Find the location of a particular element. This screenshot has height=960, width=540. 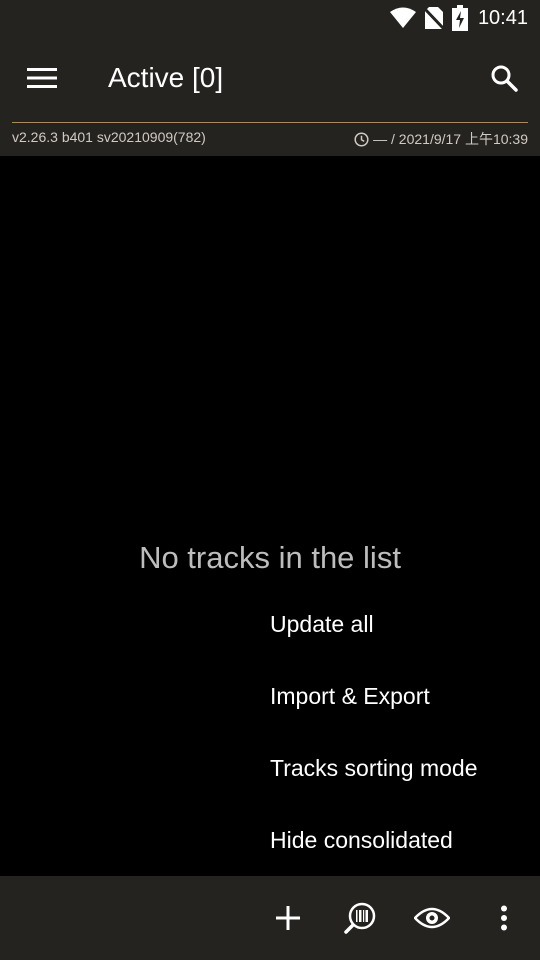

search-icon is located at coordinates (504, 78).